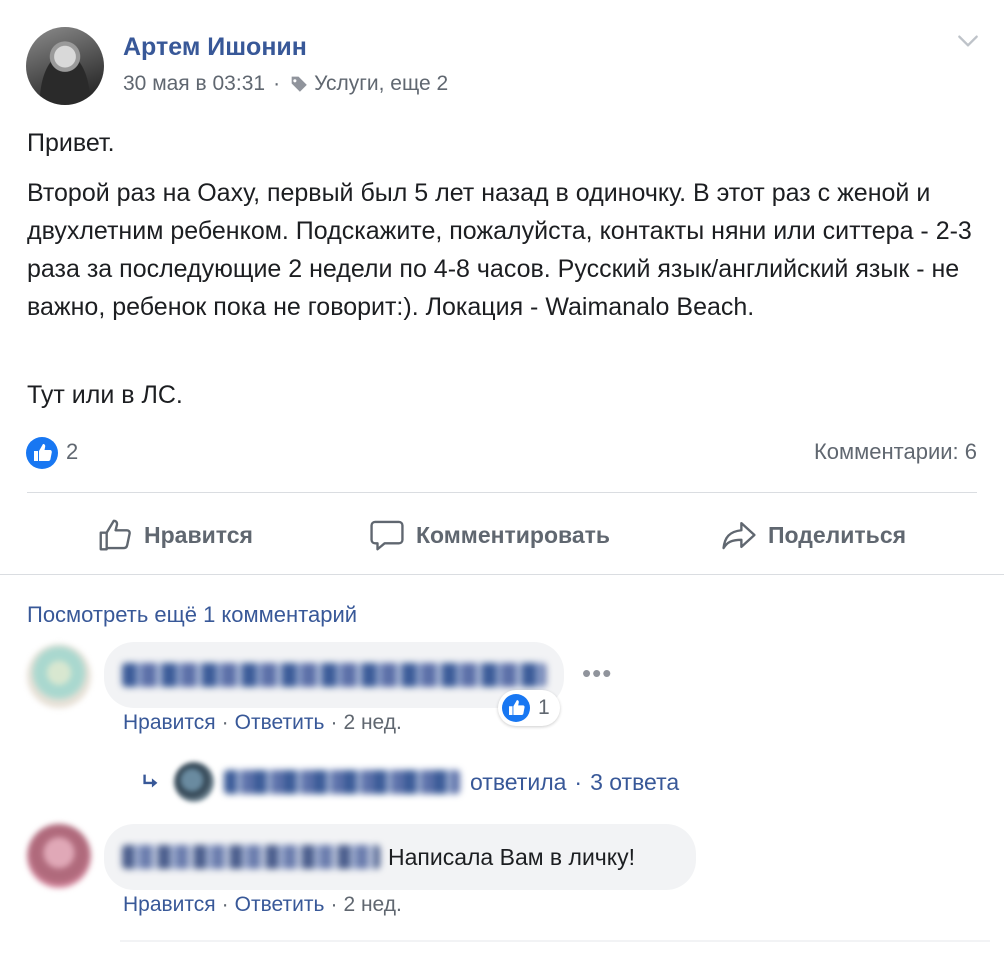 This screenshot has height=966, width=1004. Describe the element at coordinates (298, 84) in the screenshot. I see `tag-icon` at that location.